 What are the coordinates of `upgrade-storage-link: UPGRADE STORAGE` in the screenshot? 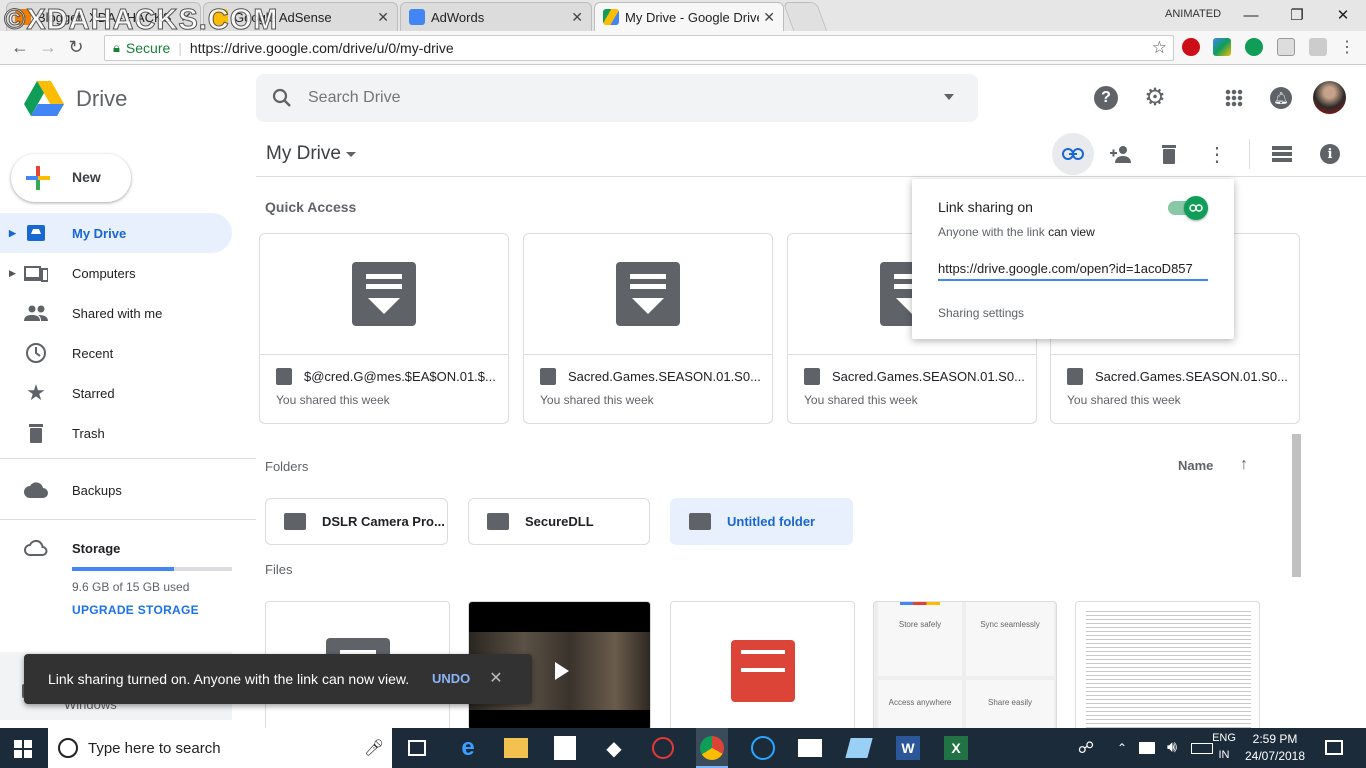 It's located at (135, 610).